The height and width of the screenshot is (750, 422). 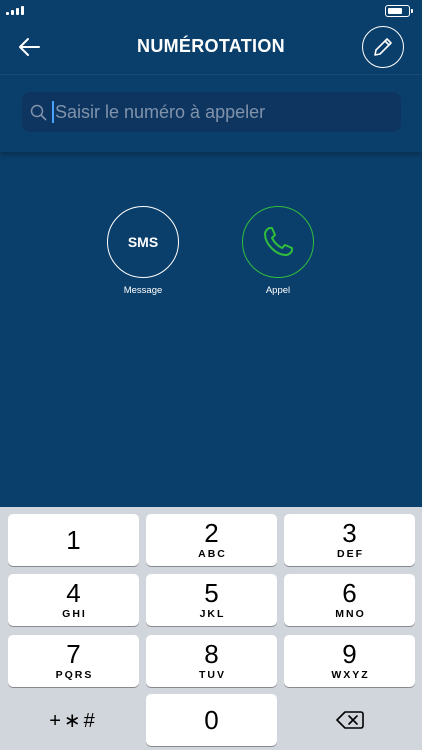 I want to click on delete-key, so click(x=349, y=720).